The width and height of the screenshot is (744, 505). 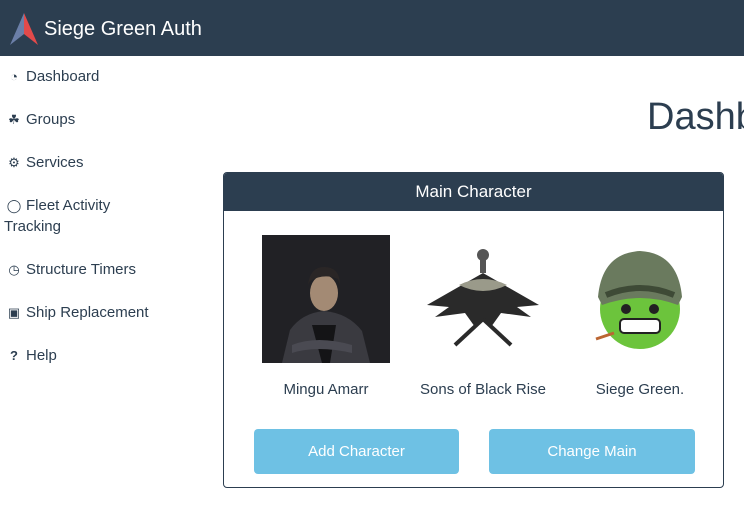 What do you see at coordinates (14, 269) in the screenshot?
I see `clock-icon: ◷` at bounding box center [14, 269].